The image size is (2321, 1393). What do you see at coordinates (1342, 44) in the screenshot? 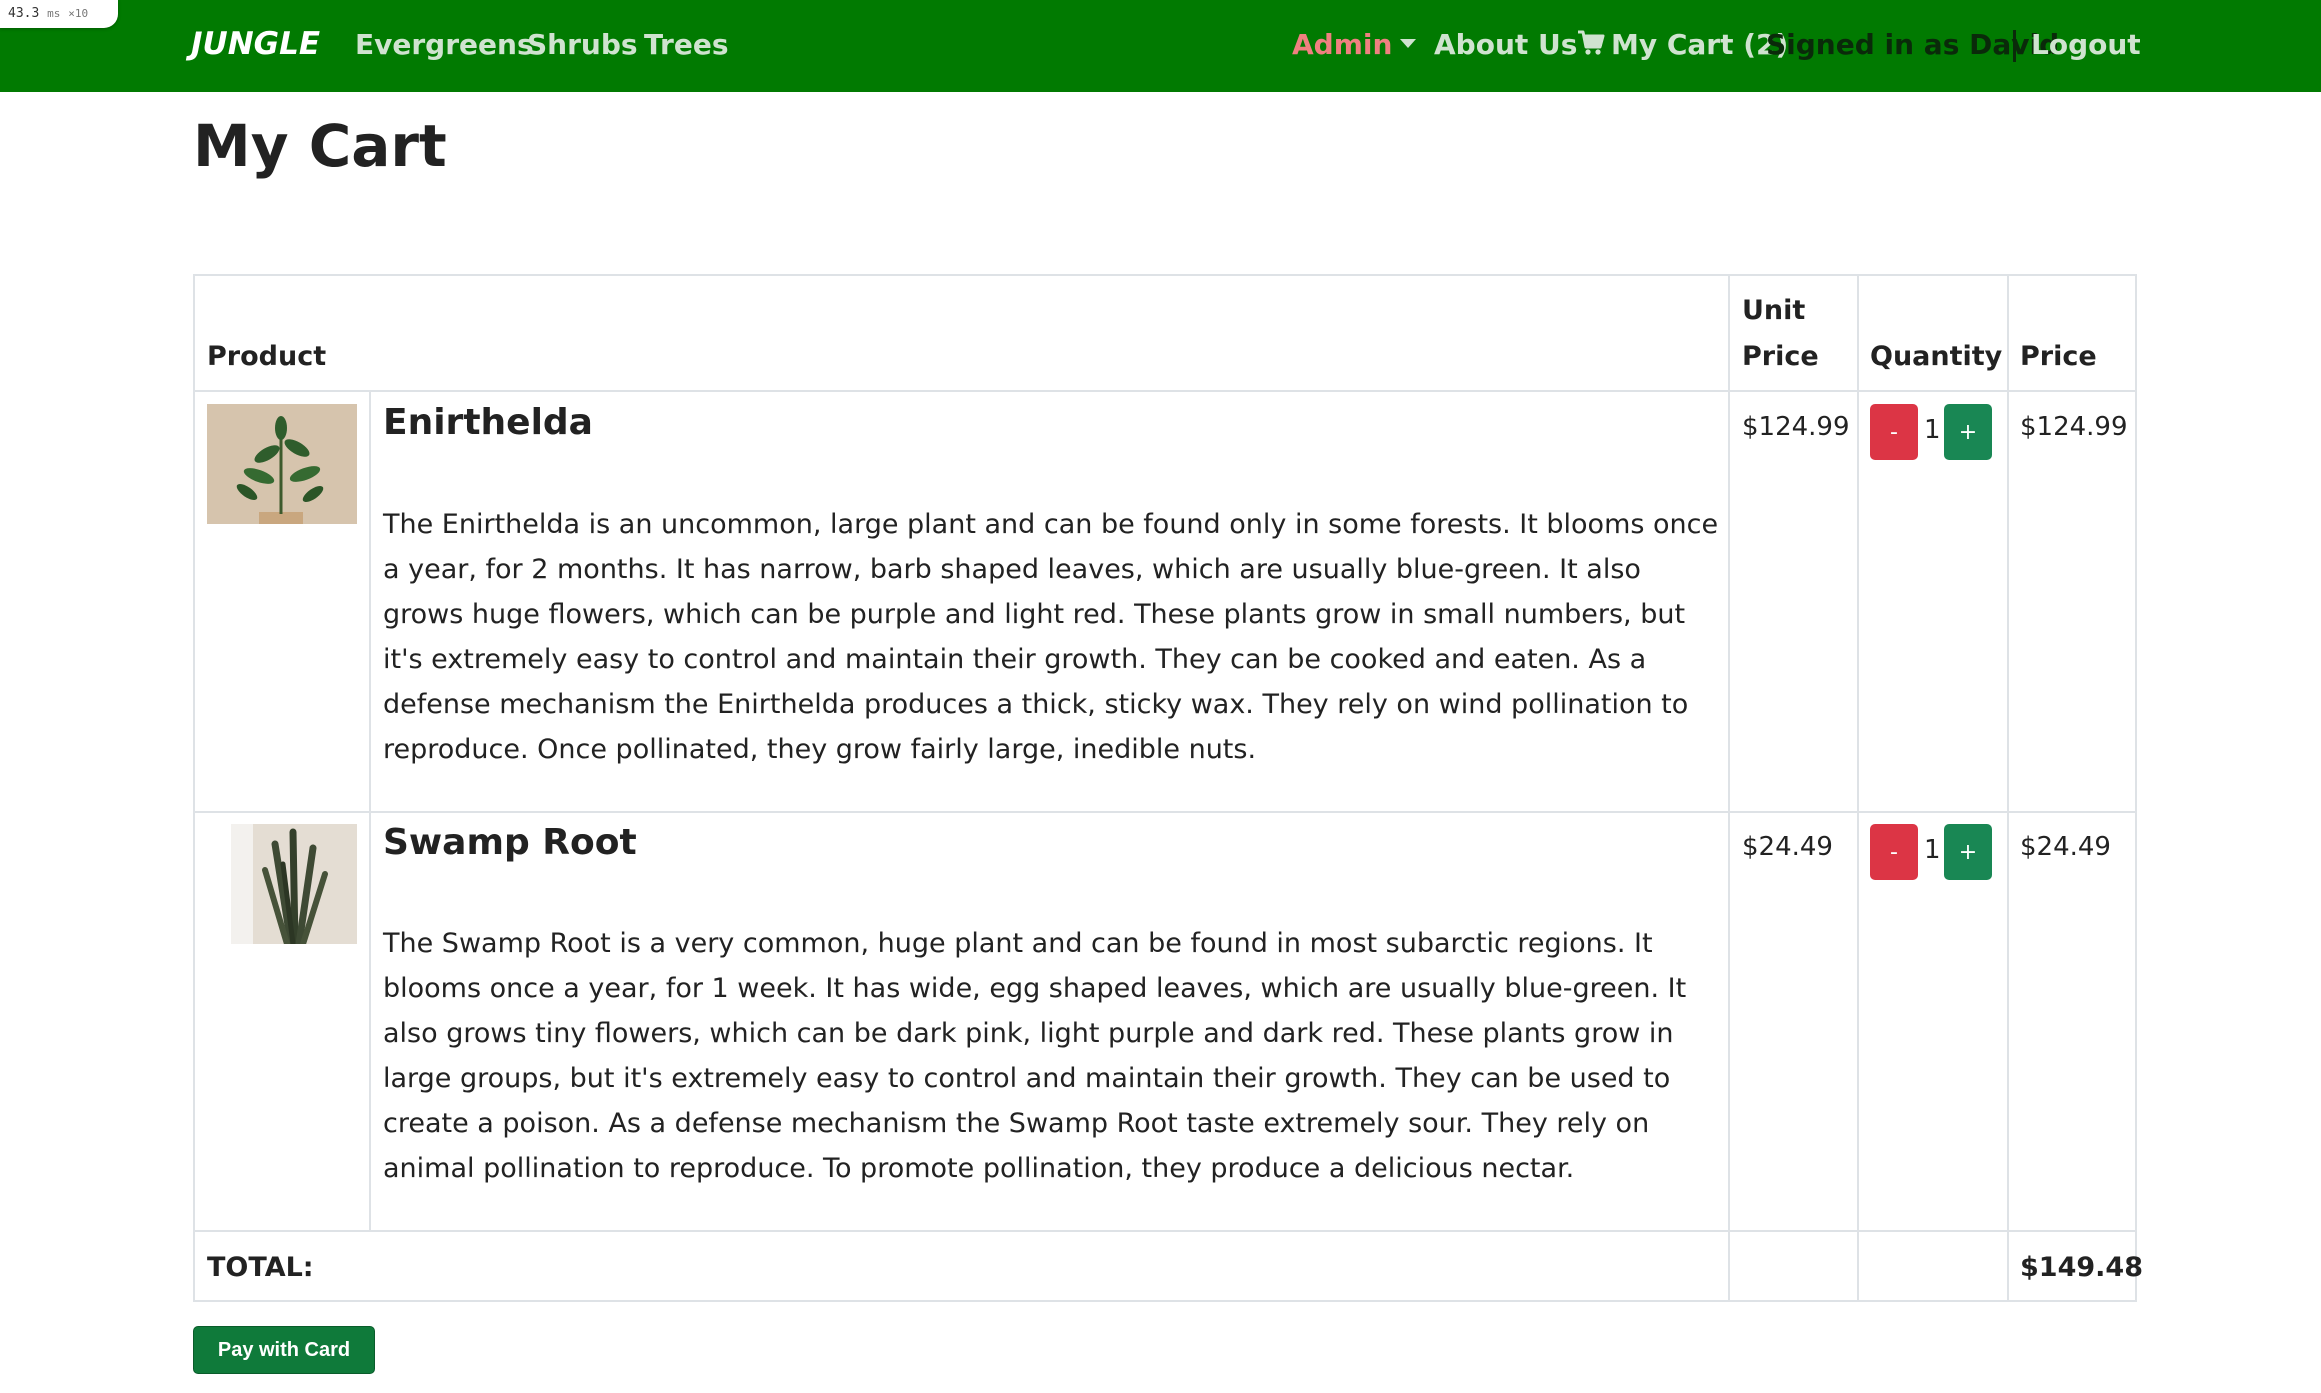
I see `nav-admin-label: Admin` at bounding box center [1342, 44].